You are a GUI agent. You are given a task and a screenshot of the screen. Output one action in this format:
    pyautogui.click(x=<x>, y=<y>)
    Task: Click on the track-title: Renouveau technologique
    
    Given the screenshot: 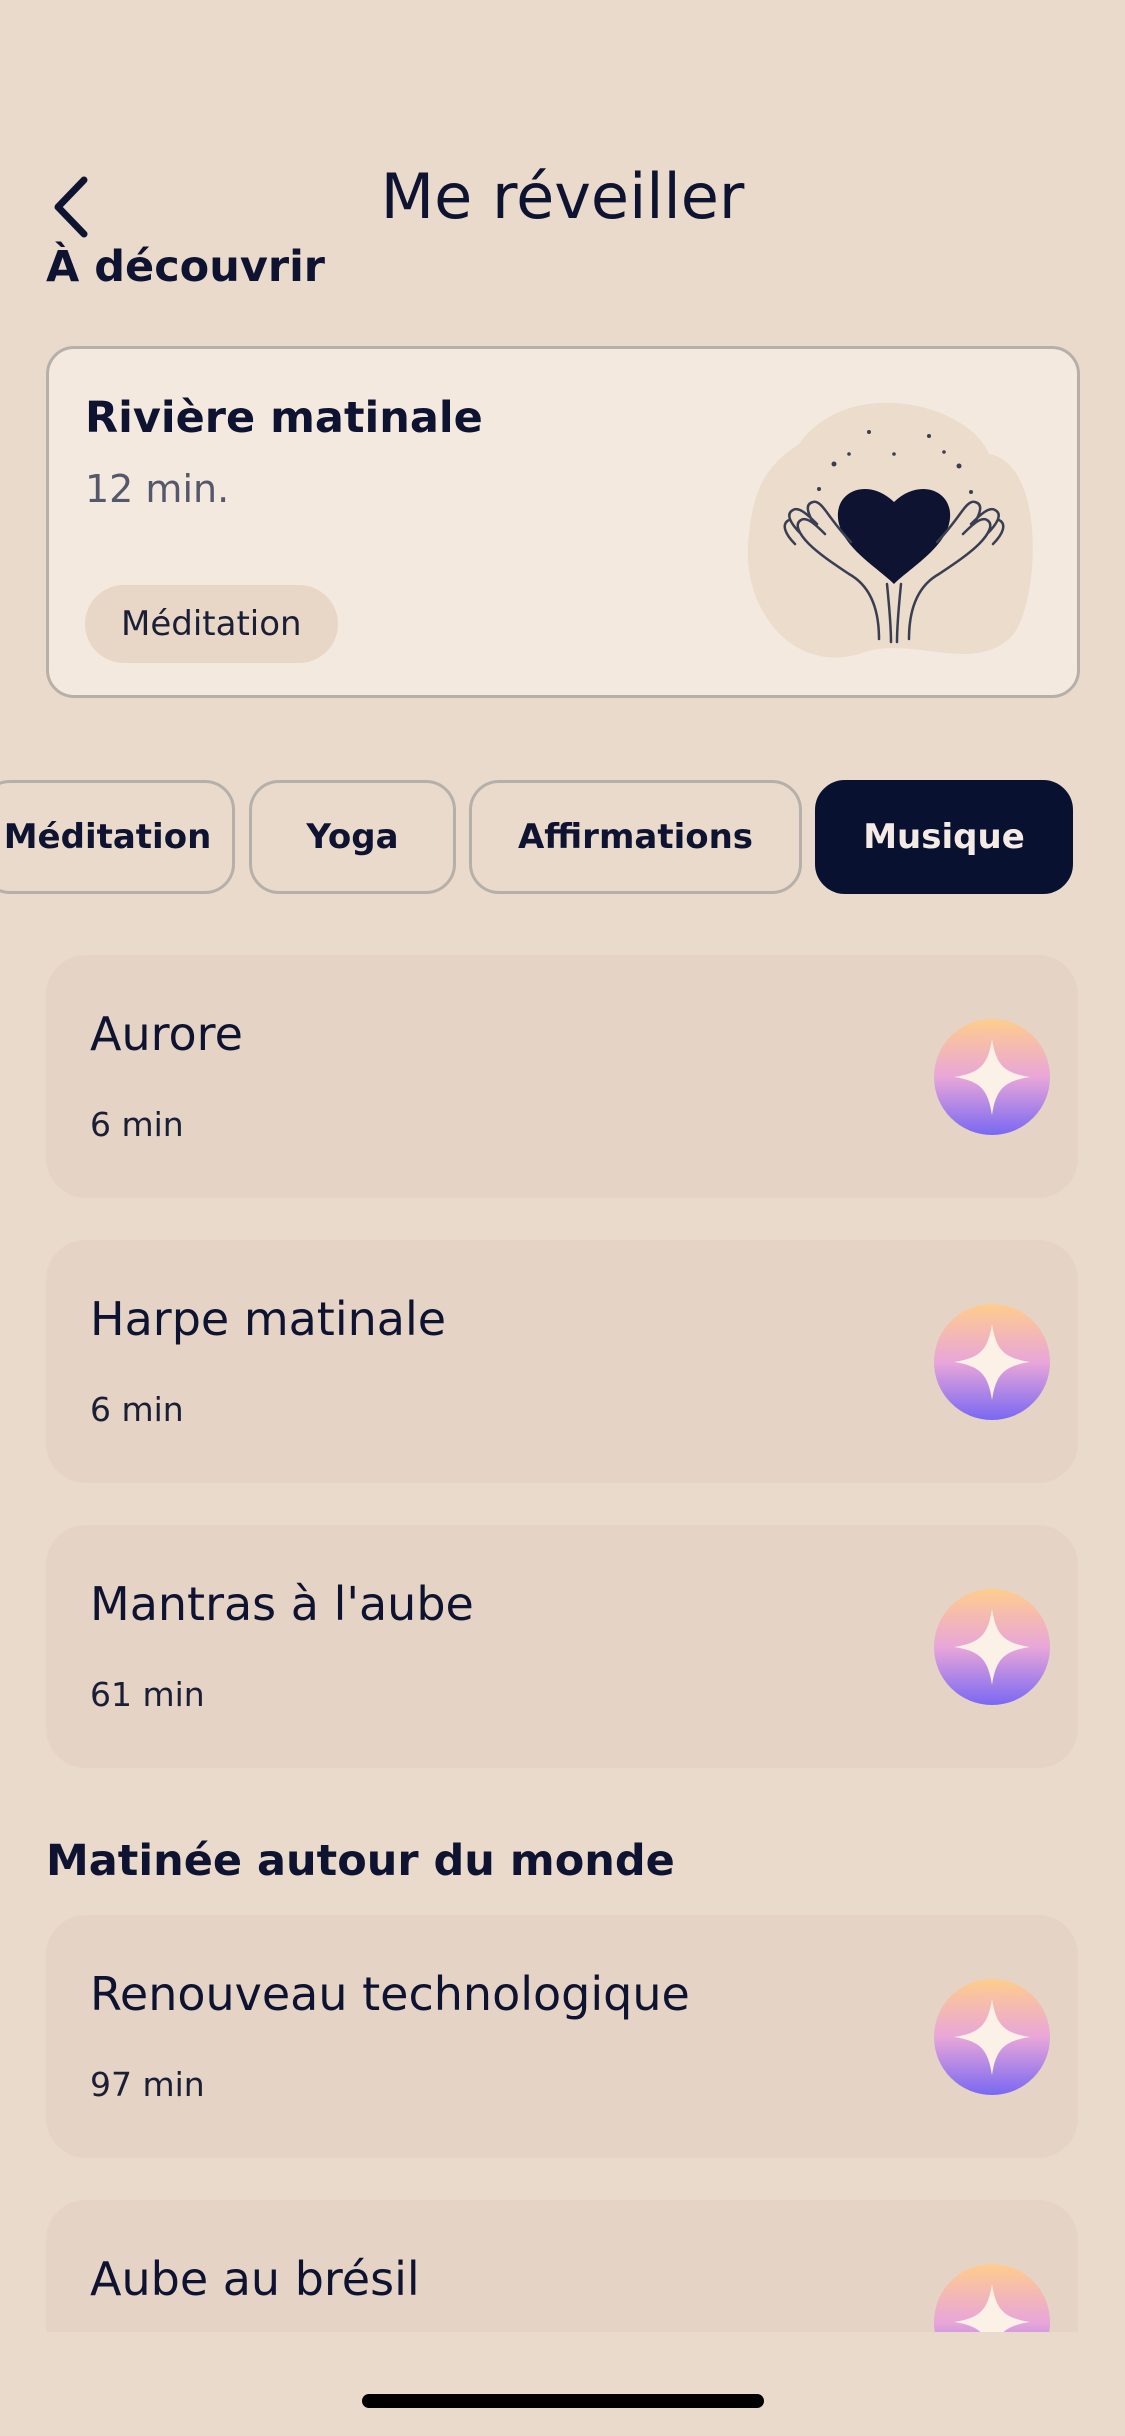 What is the action you would take?
    pyautogui.click(x=390, y=1994)
    